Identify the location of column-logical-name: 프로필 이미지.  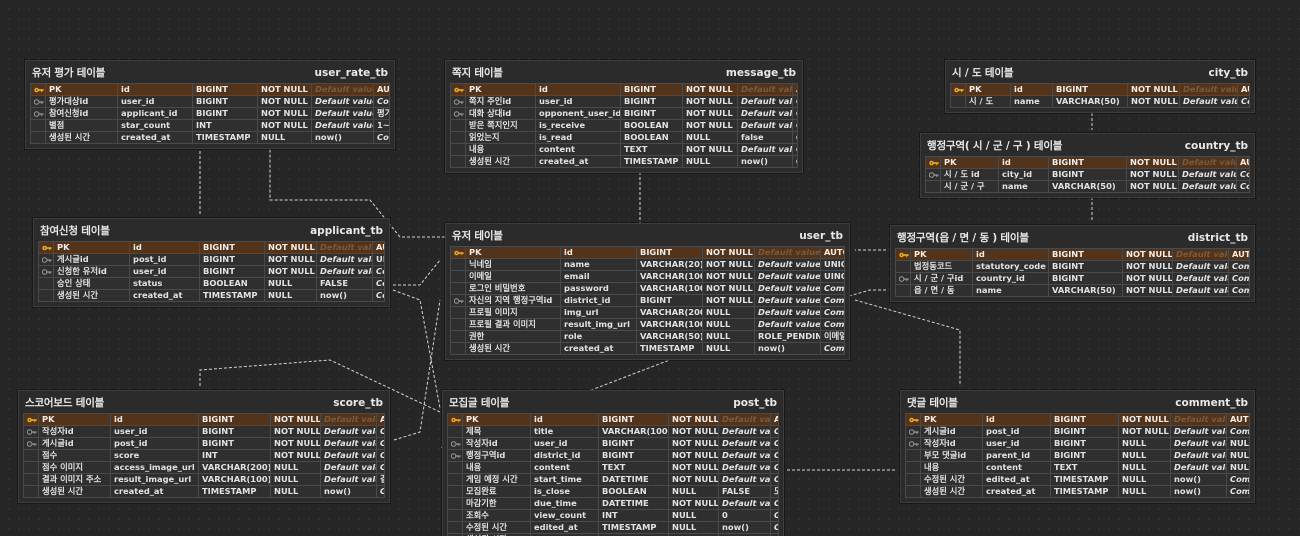
(513, 312).